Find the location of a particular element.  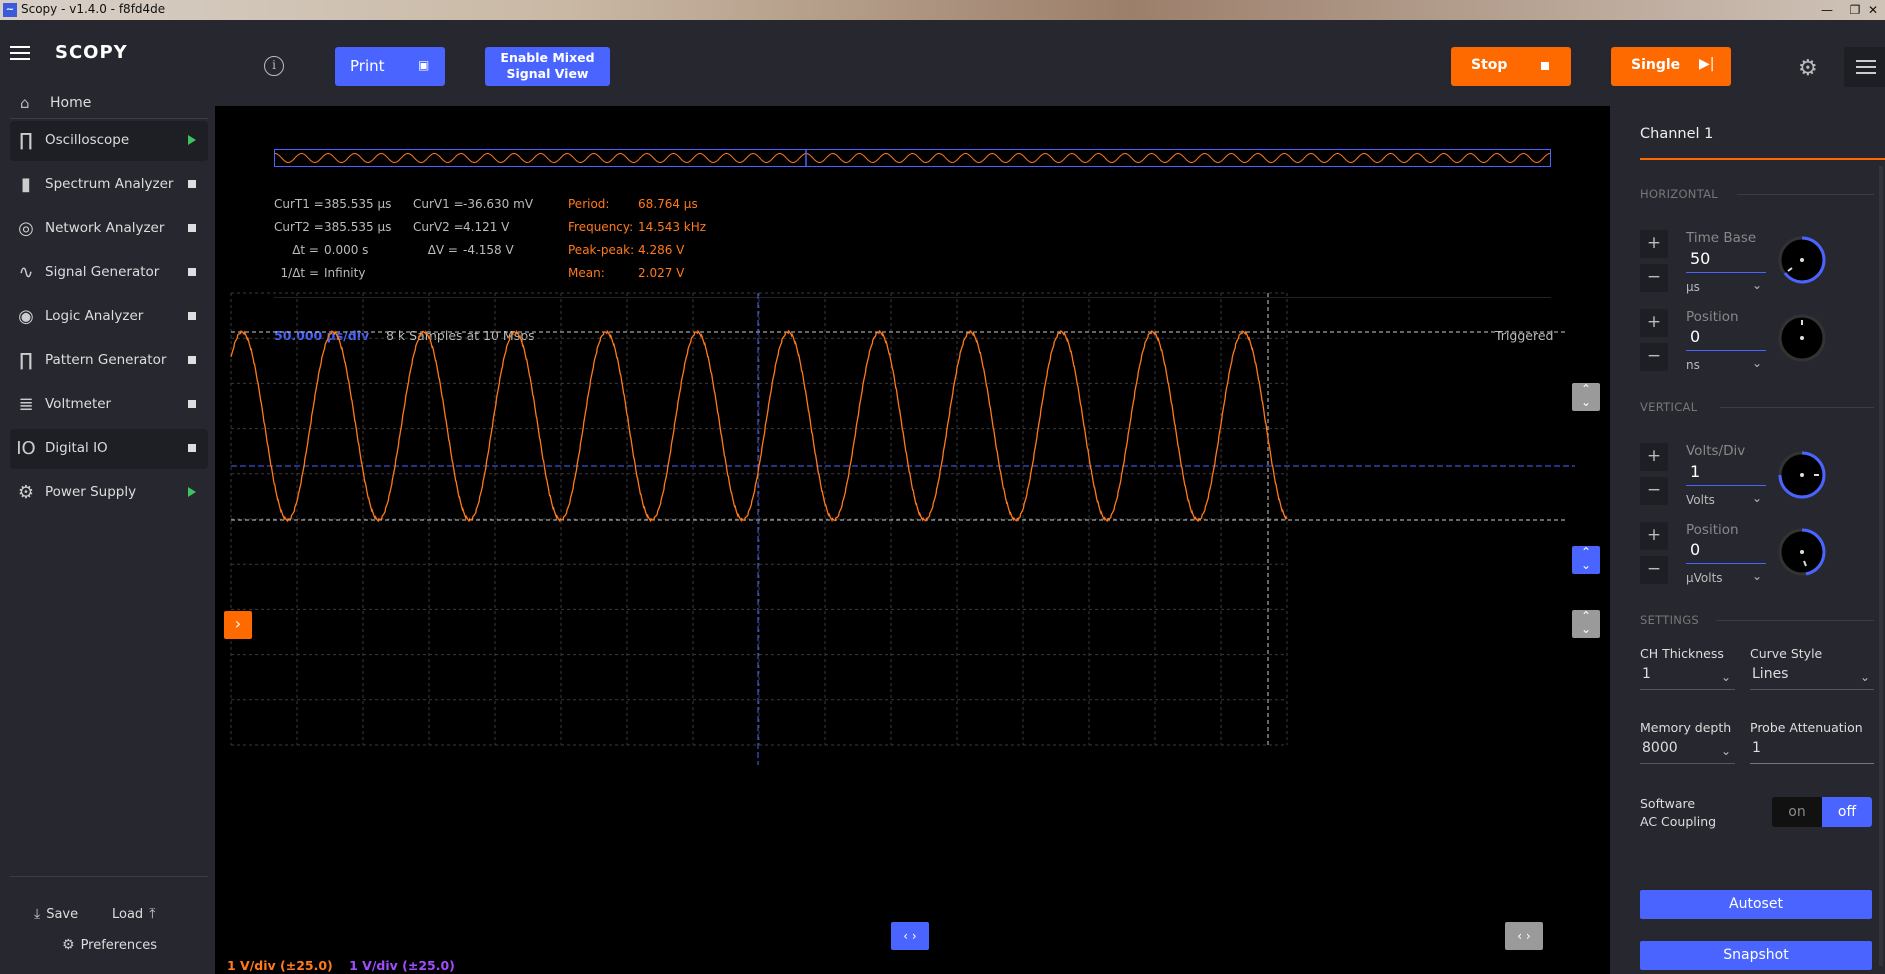

toggle-on: on is located at coordinates (1797, 812).